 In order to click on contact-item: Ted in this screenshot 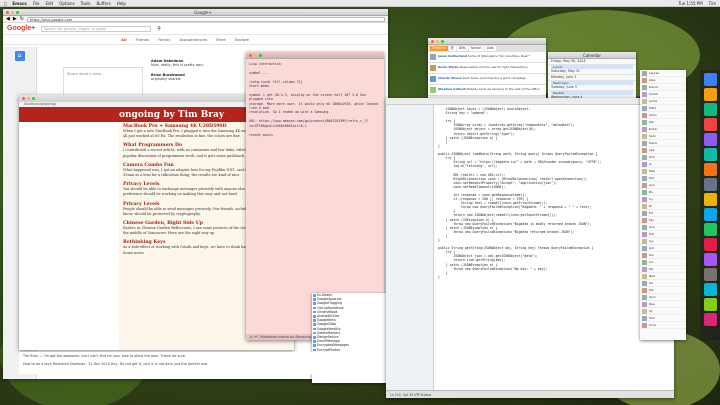, I will do `click(663, 178)`.